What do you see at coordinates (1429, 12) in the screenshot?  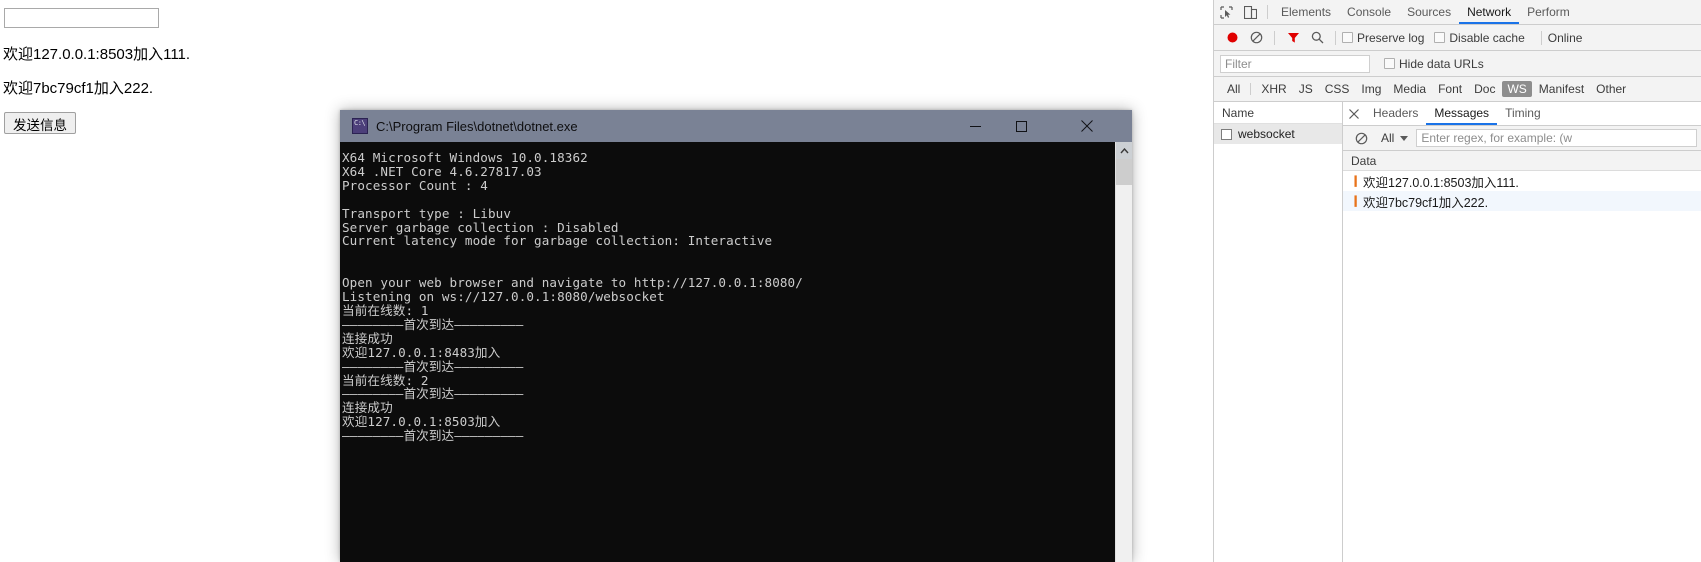 I see `tab-sources: Sources` at bounding box center [1429, 12].